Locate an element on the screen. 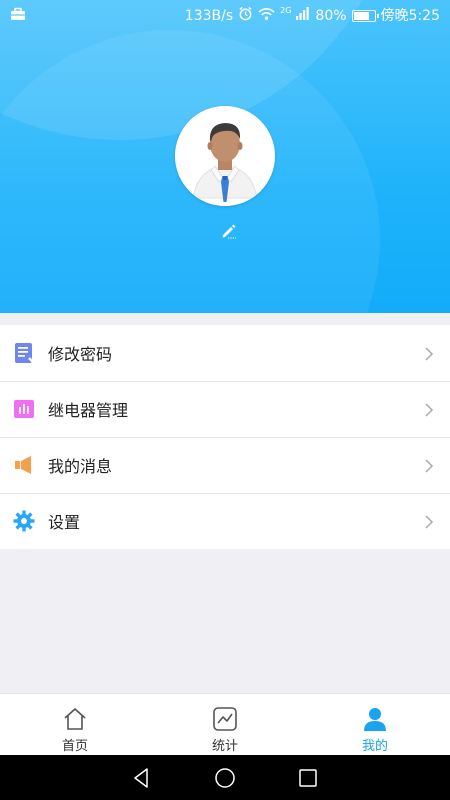  relay-bars-icon is located at coordinates (24, 409).